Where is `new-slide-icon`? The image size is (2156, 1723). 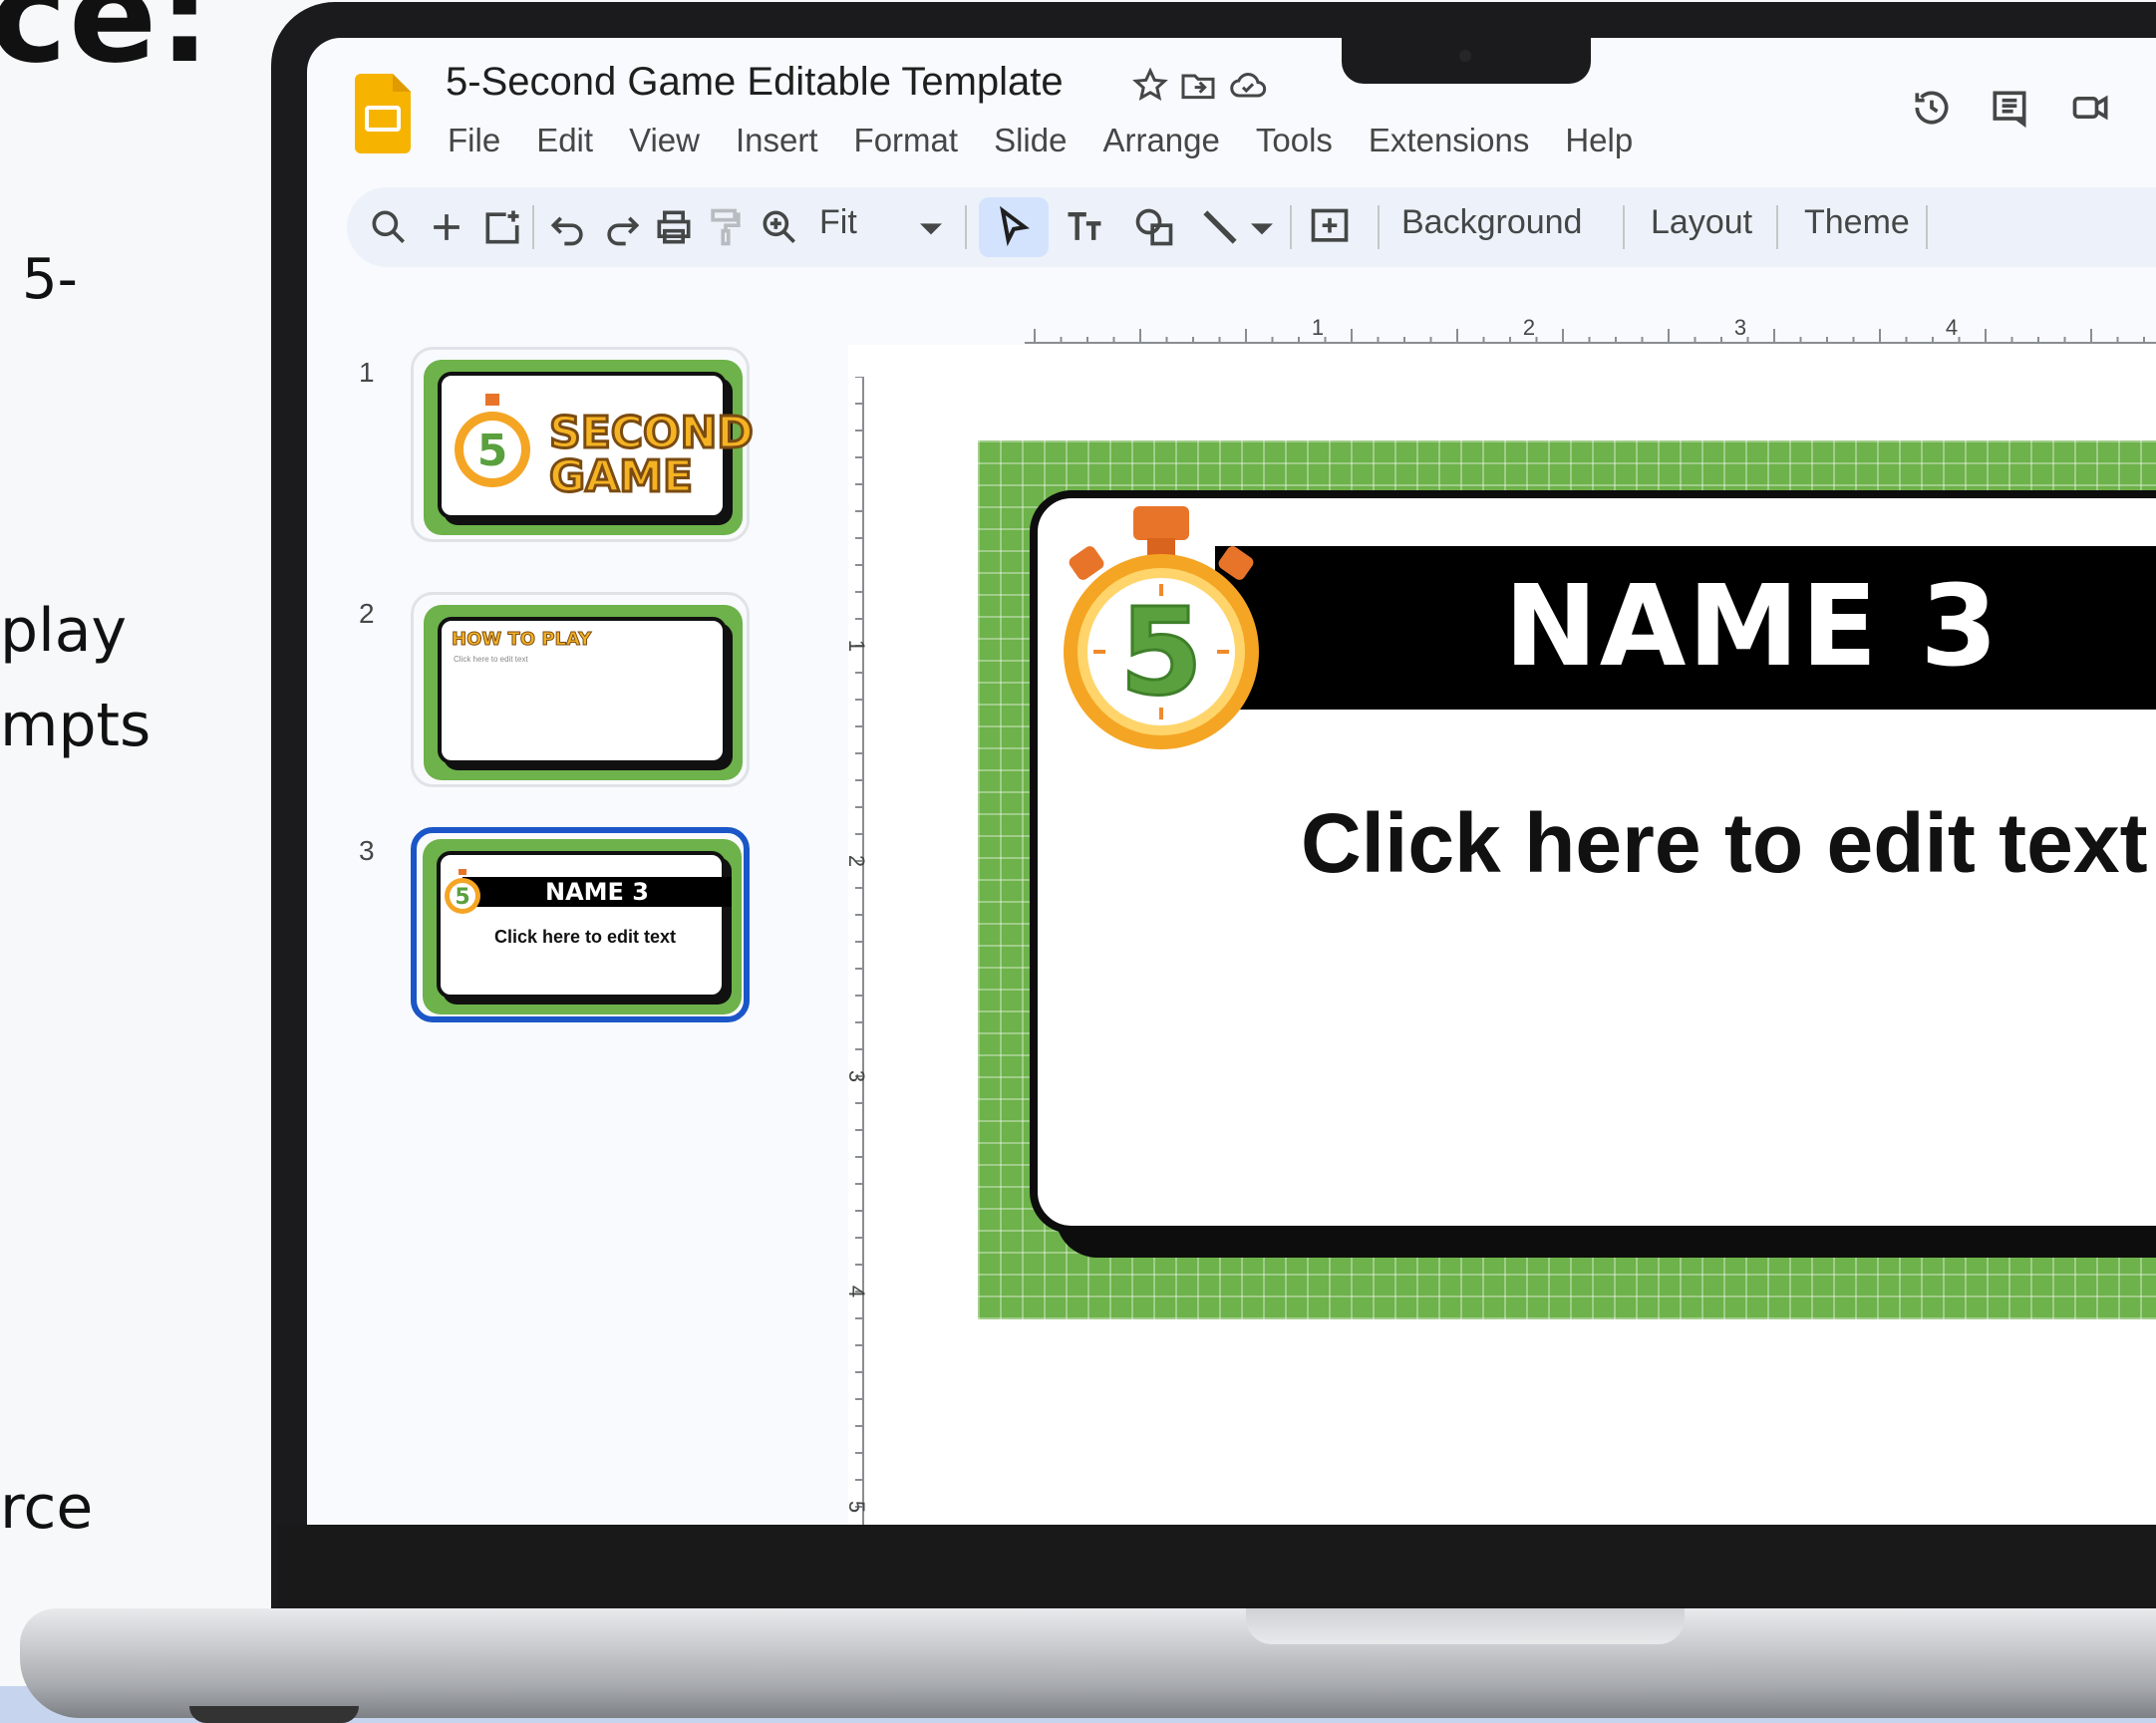
new-slide-icon is located at coordinates (447, 227).